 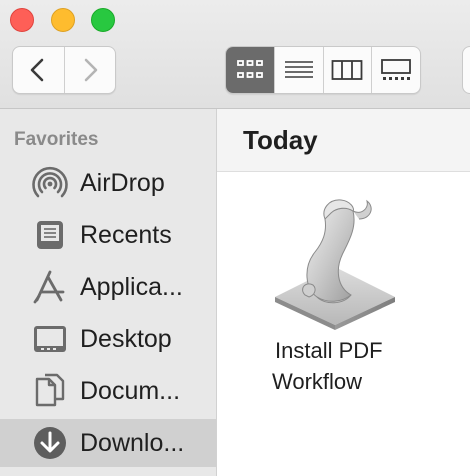 What do you see at coordinates (280, 140) in the screenshot?
I see `section-title: Today` at bounding box center [280, 140].